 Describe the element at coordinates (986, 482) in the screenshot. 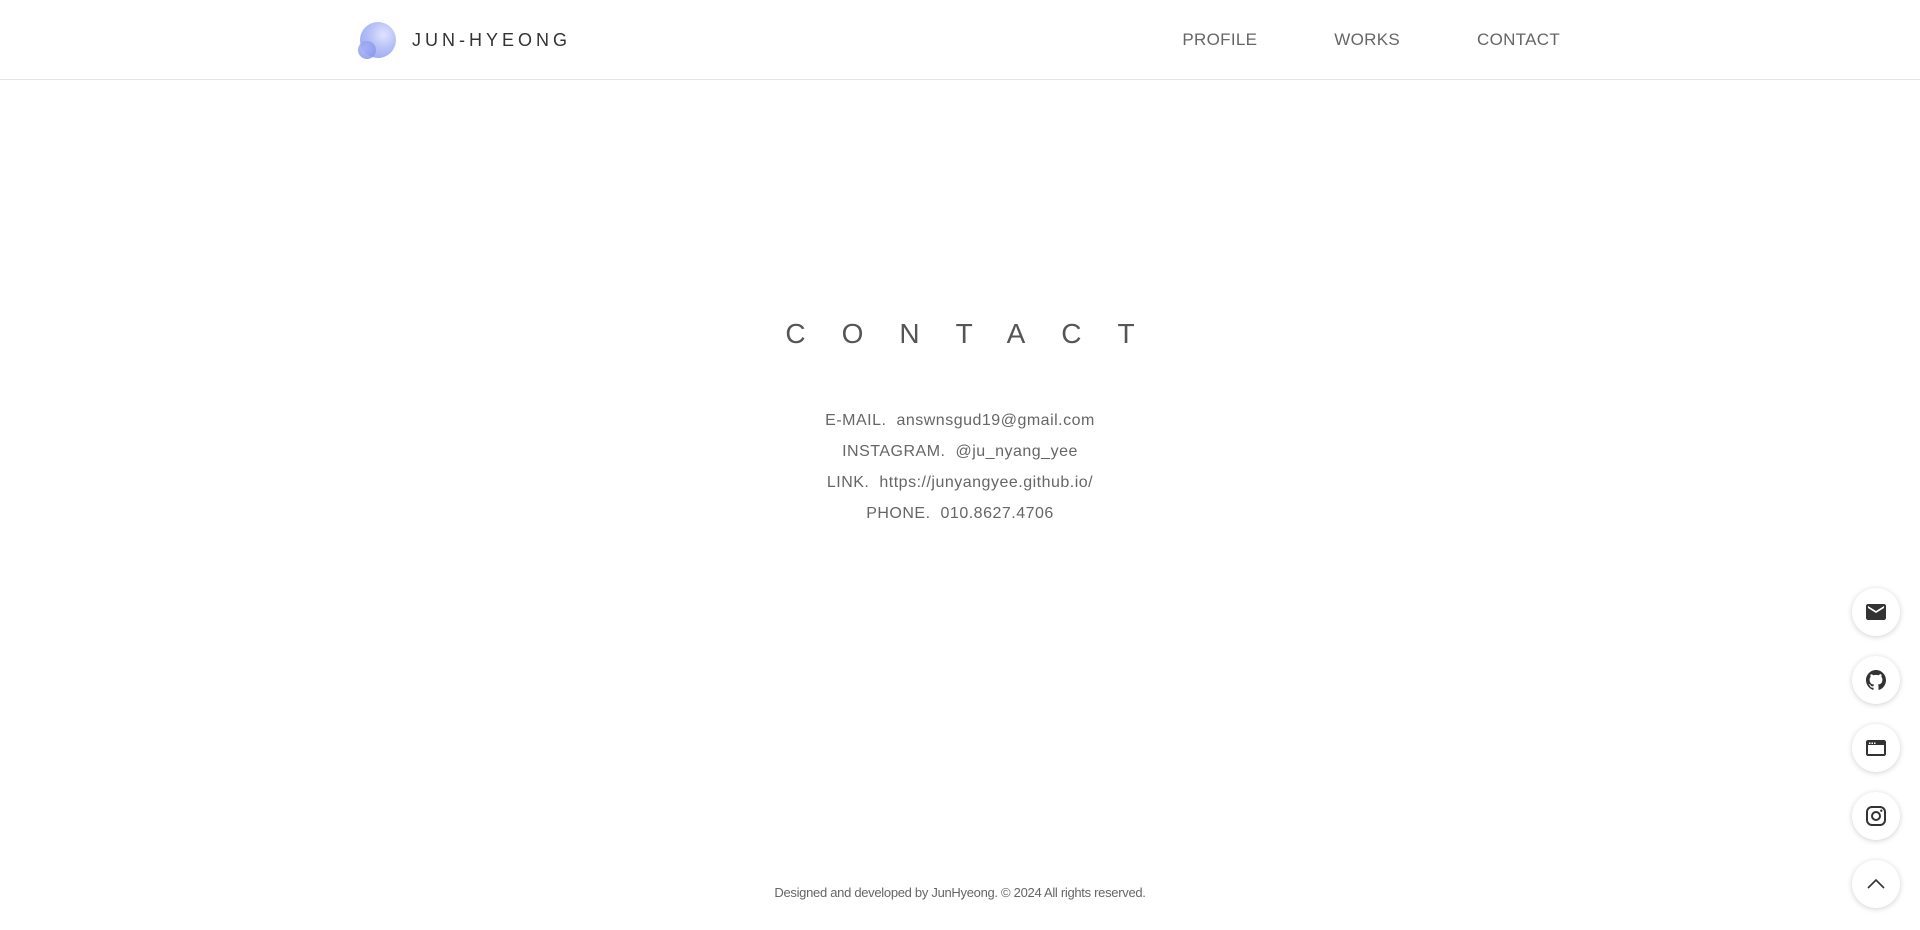

I see `contact-link-value: https://junyangyee.github.io/` at that location.